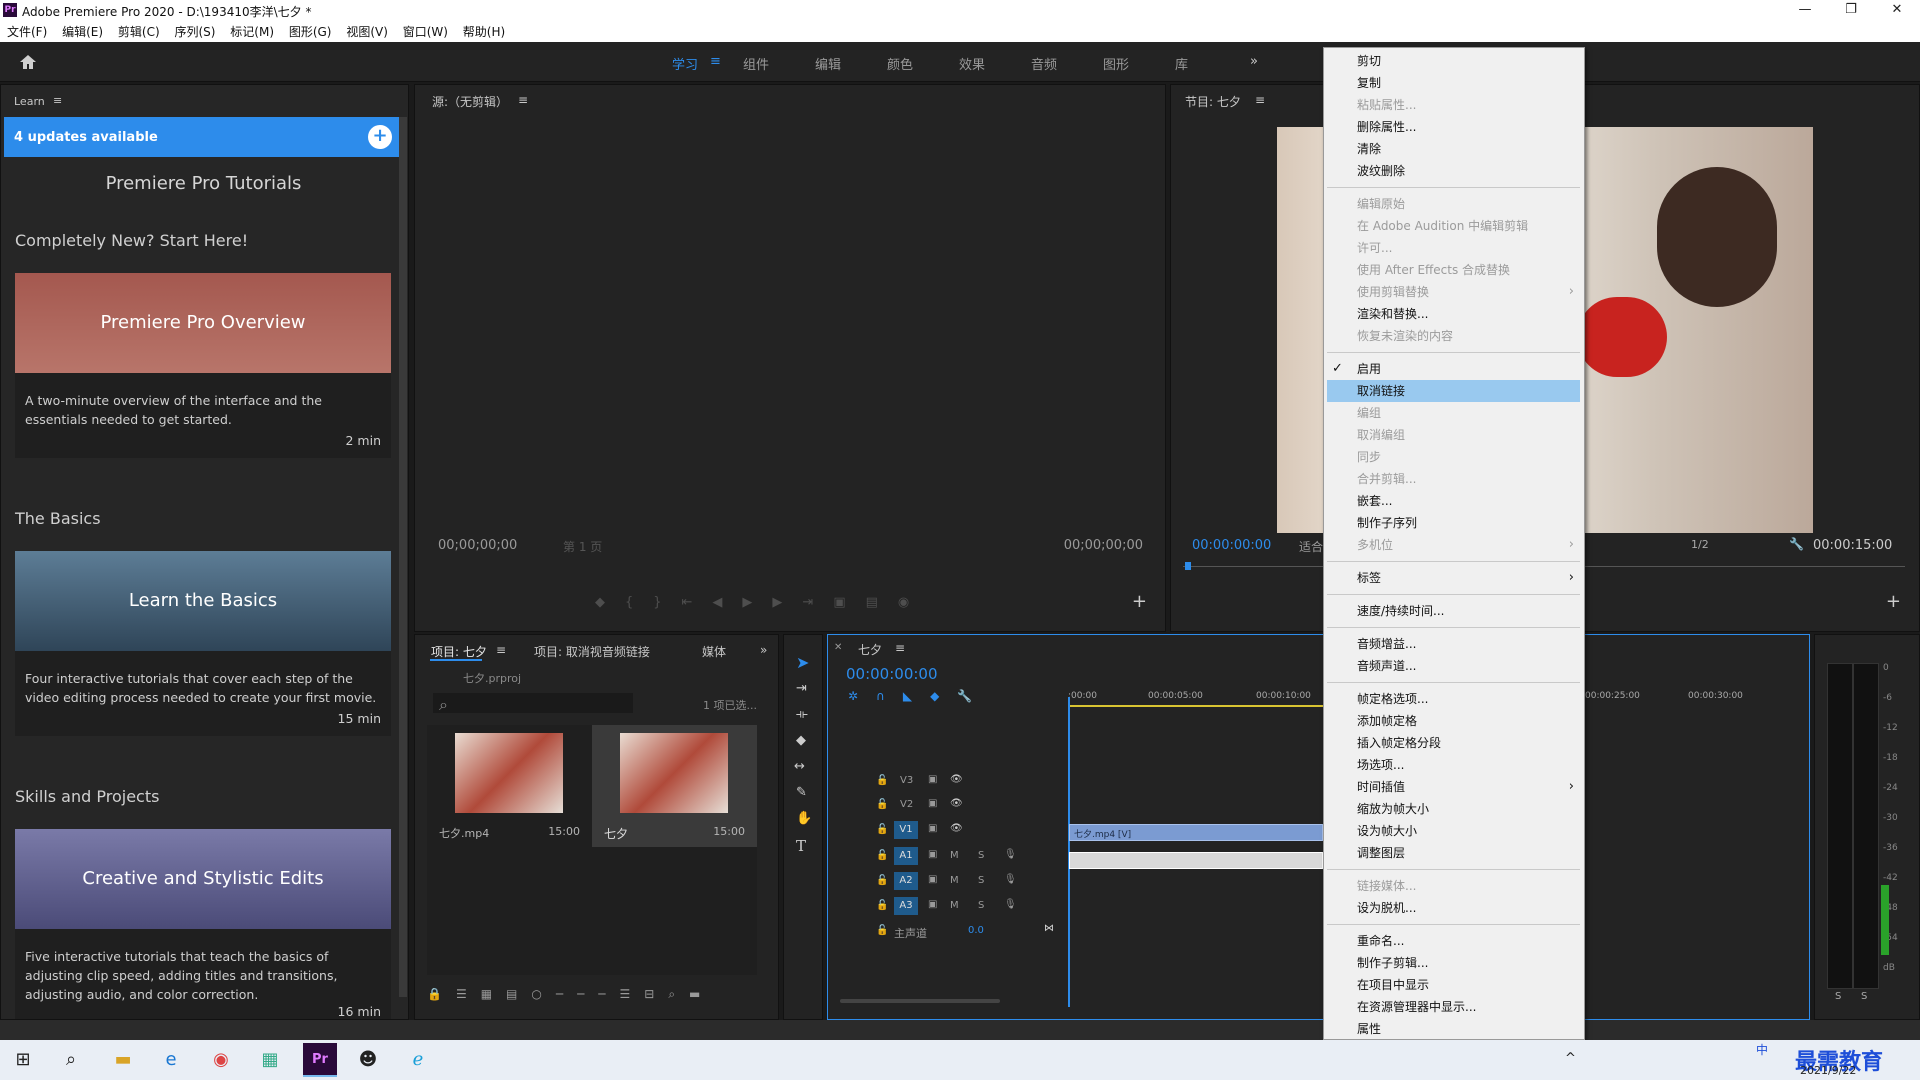  Describe the element at coordinates (946, 806) in the screenshot. I see `track-header-v2: 🔓 V2 ▣ 👁` at that location.